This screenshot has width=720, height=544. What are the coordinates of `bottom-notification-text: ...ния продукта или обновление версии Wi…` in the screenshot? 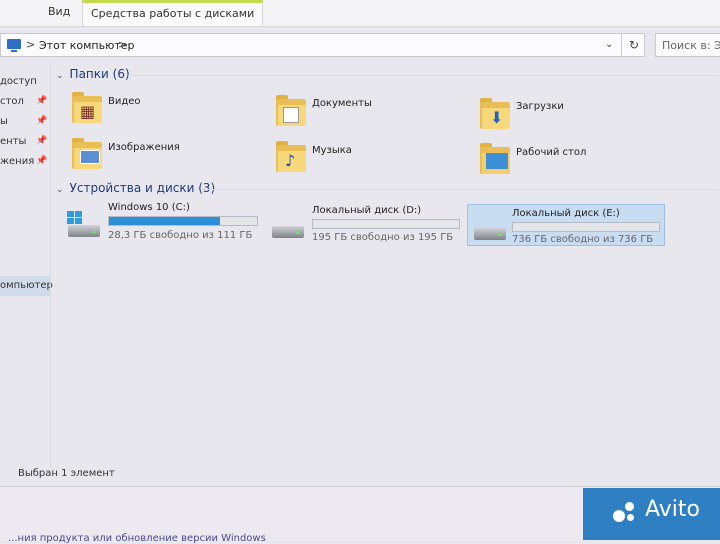 It's located at (137, 538).